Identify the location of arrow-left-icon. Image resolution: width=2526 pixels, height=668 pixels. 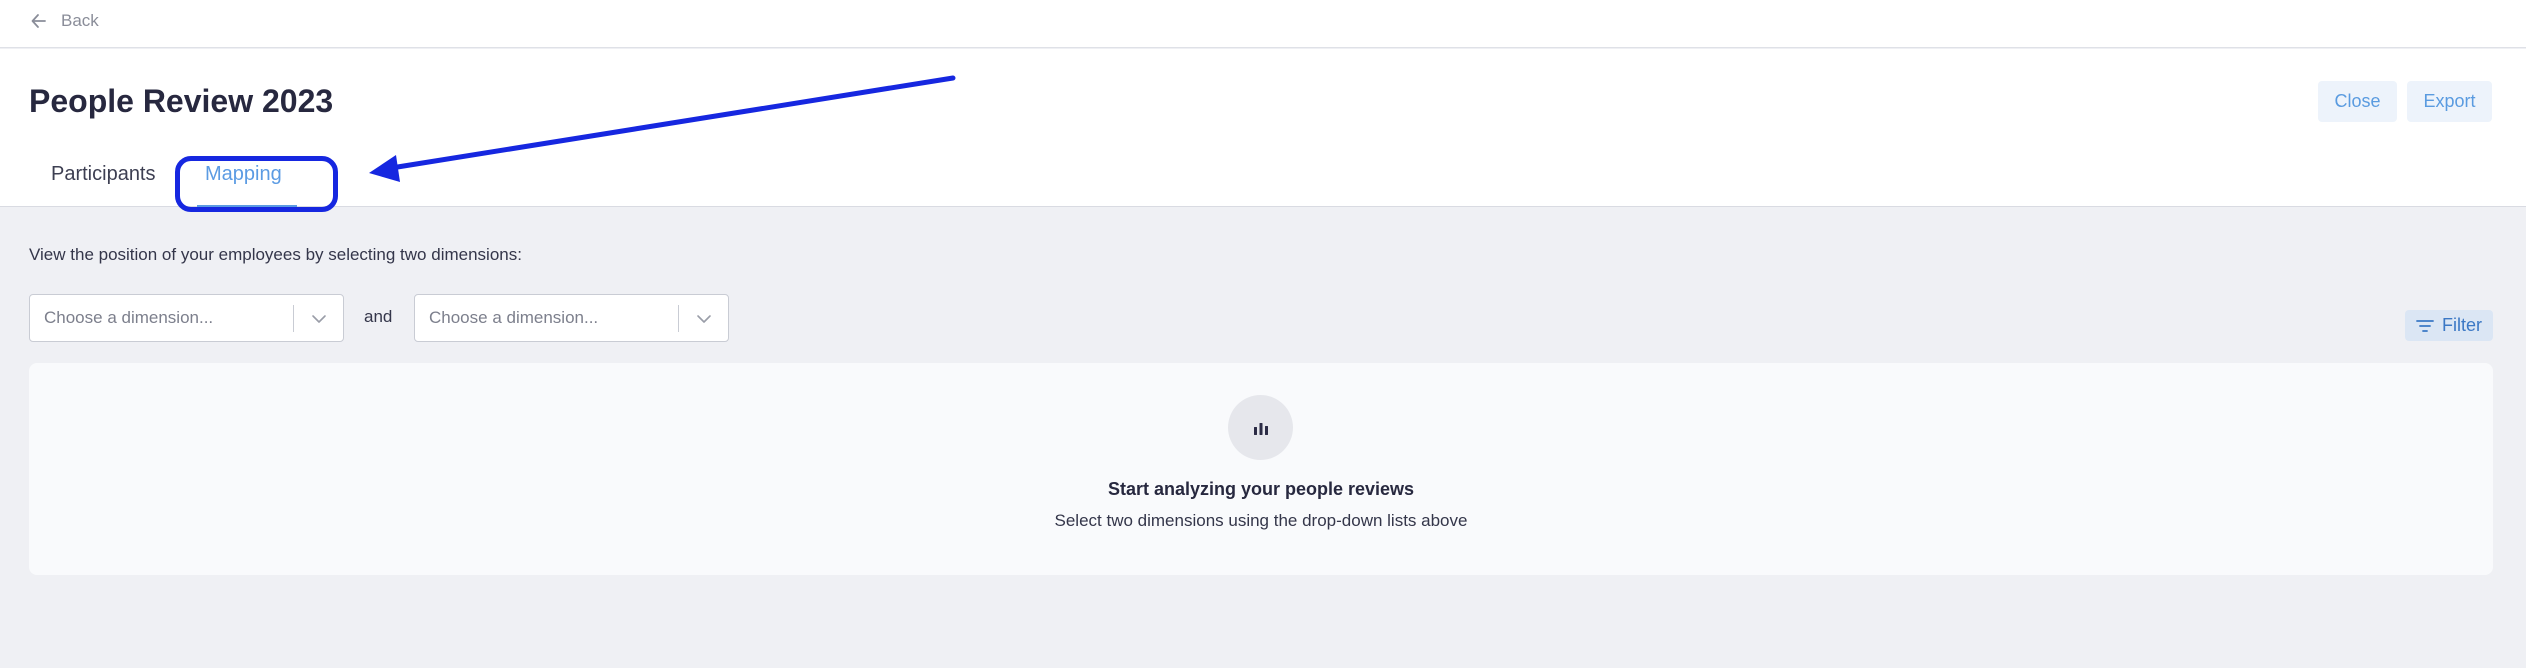
(38, 21).